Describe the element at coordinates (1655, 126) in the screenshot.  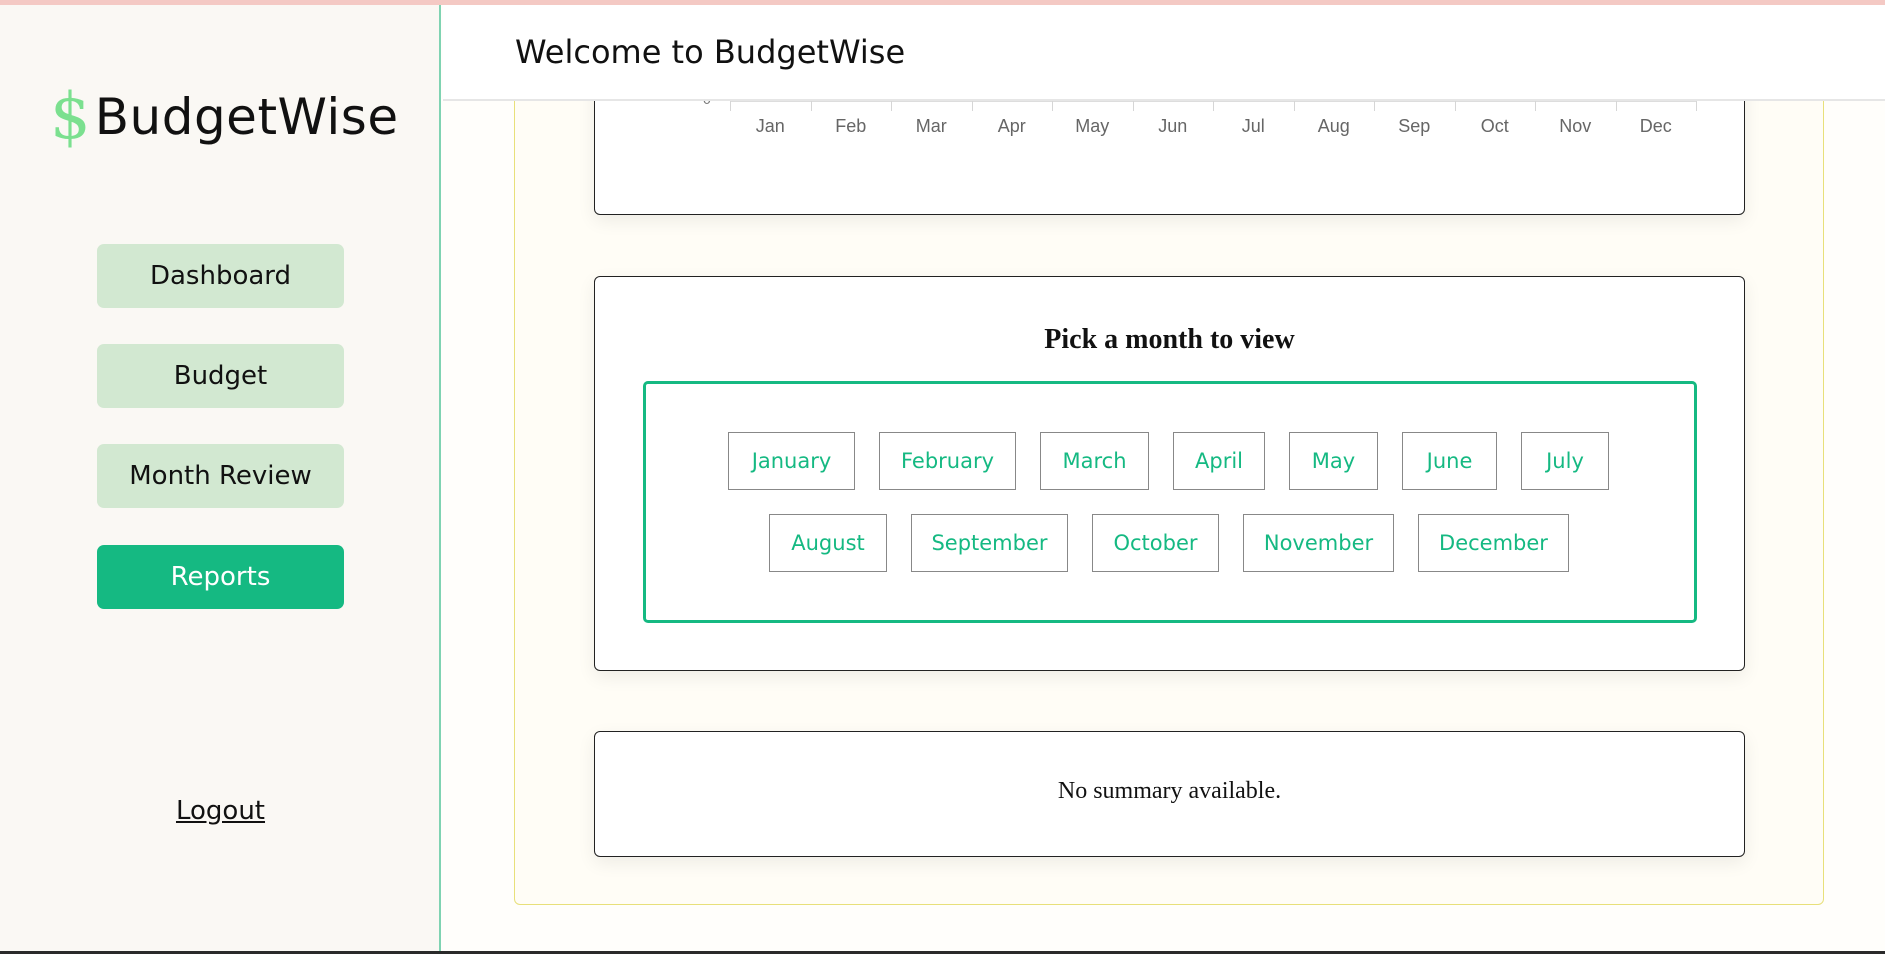
I see `x-axis-label-dec: Dec` at that location.